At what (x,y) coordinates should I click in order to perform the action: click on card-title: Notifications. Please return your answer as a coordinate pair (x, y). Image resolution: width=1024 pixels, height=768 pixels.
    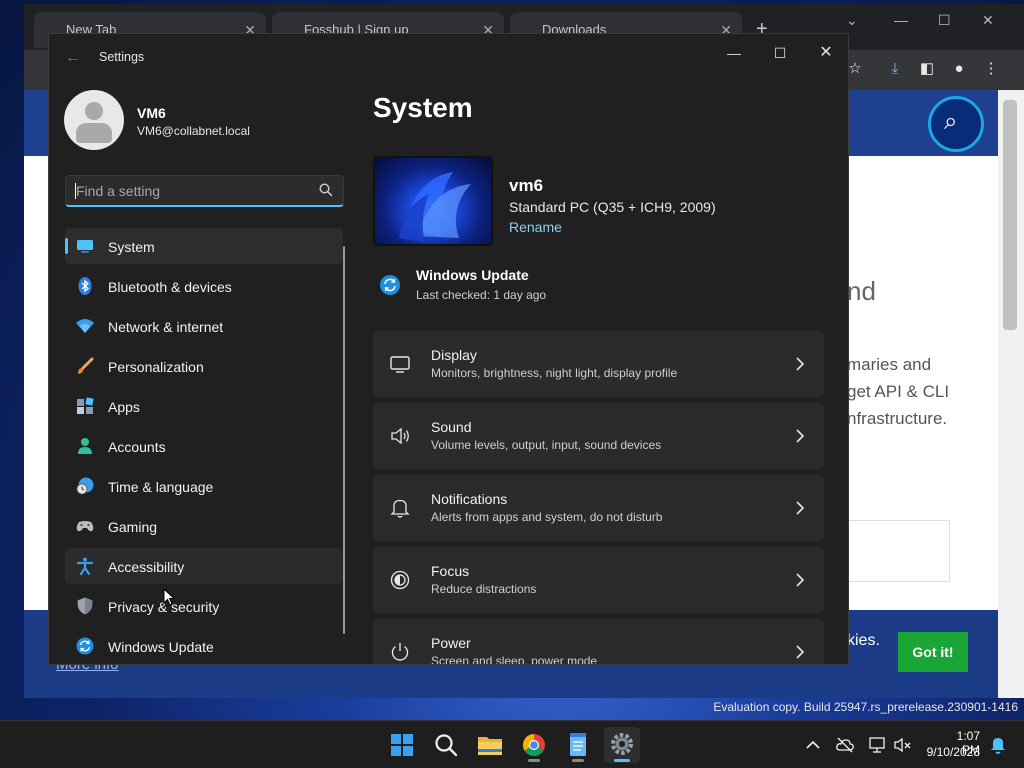
    Looking at the image, I should click on (469, 499).